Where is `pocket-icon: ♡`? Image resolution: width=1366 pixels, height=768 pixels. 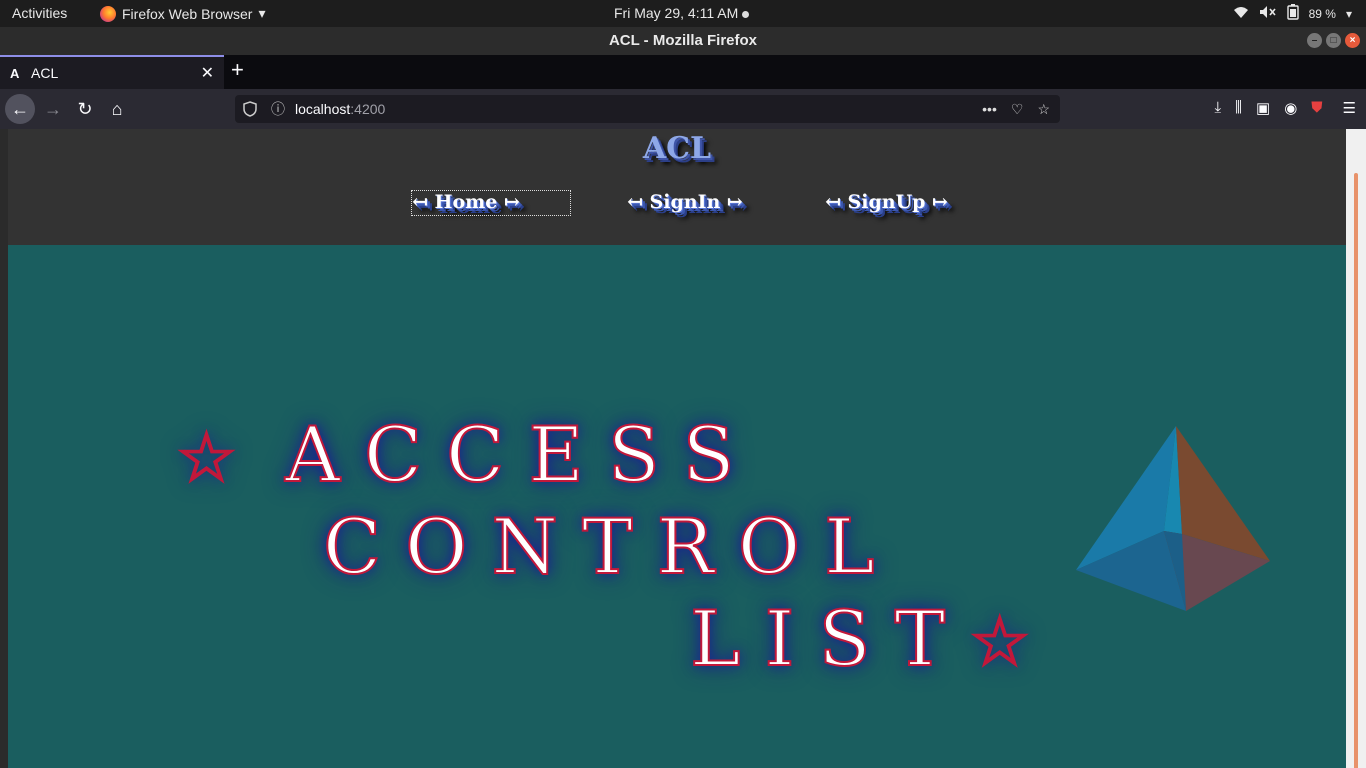 pocket-icon: ♡ is located at coordinates (1017, 109).